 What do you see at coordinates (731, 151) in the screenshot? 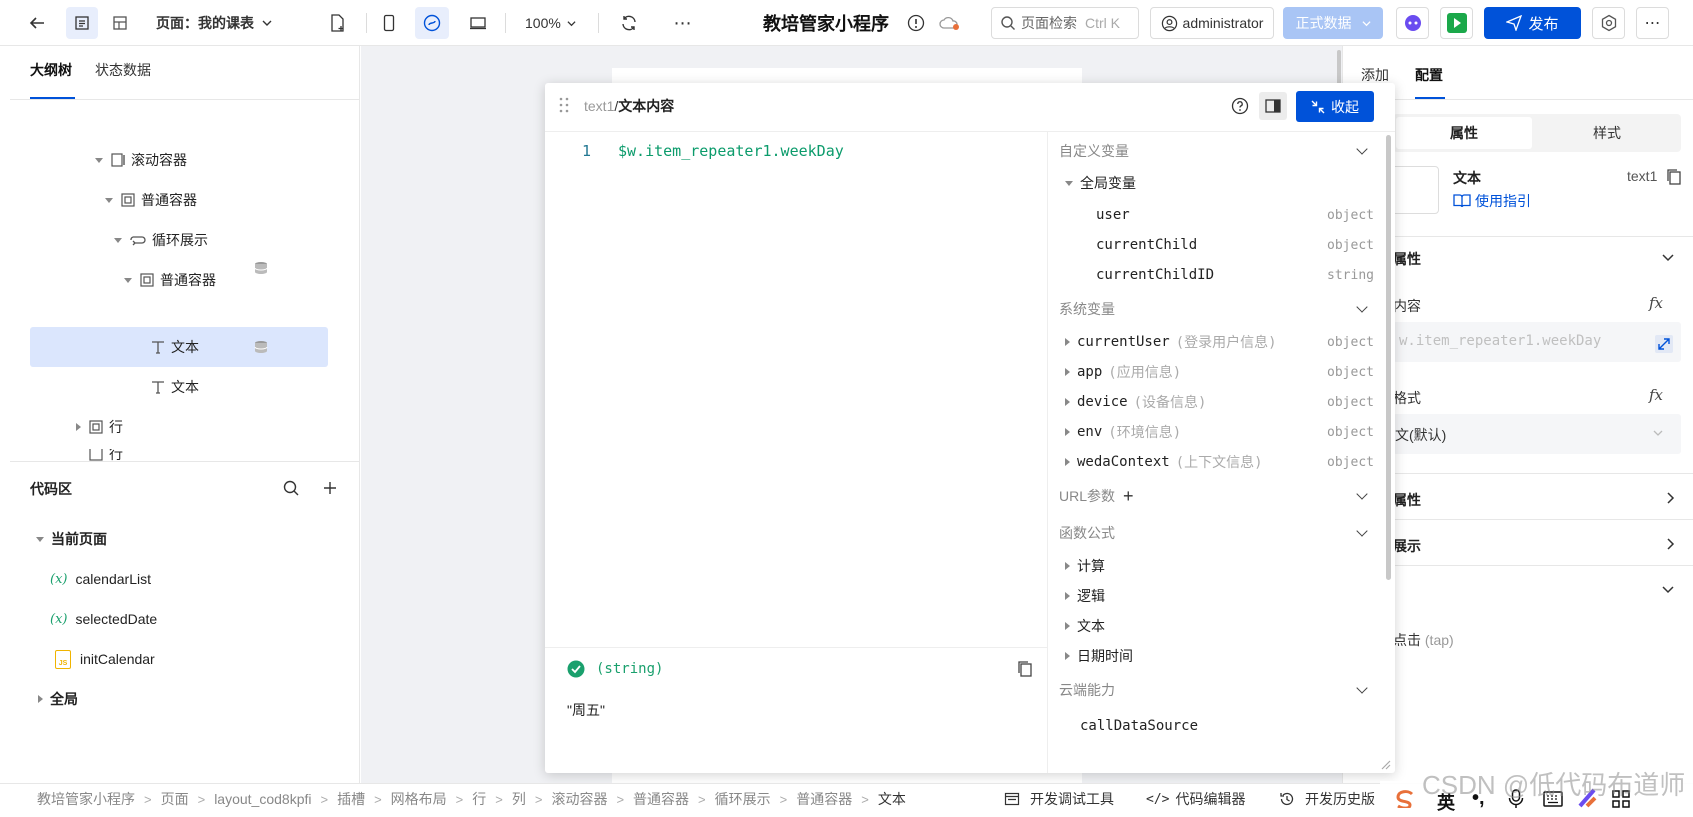
I see `code-line: $w.item_repeater1.weekDay` at bounding box center [731, 151].